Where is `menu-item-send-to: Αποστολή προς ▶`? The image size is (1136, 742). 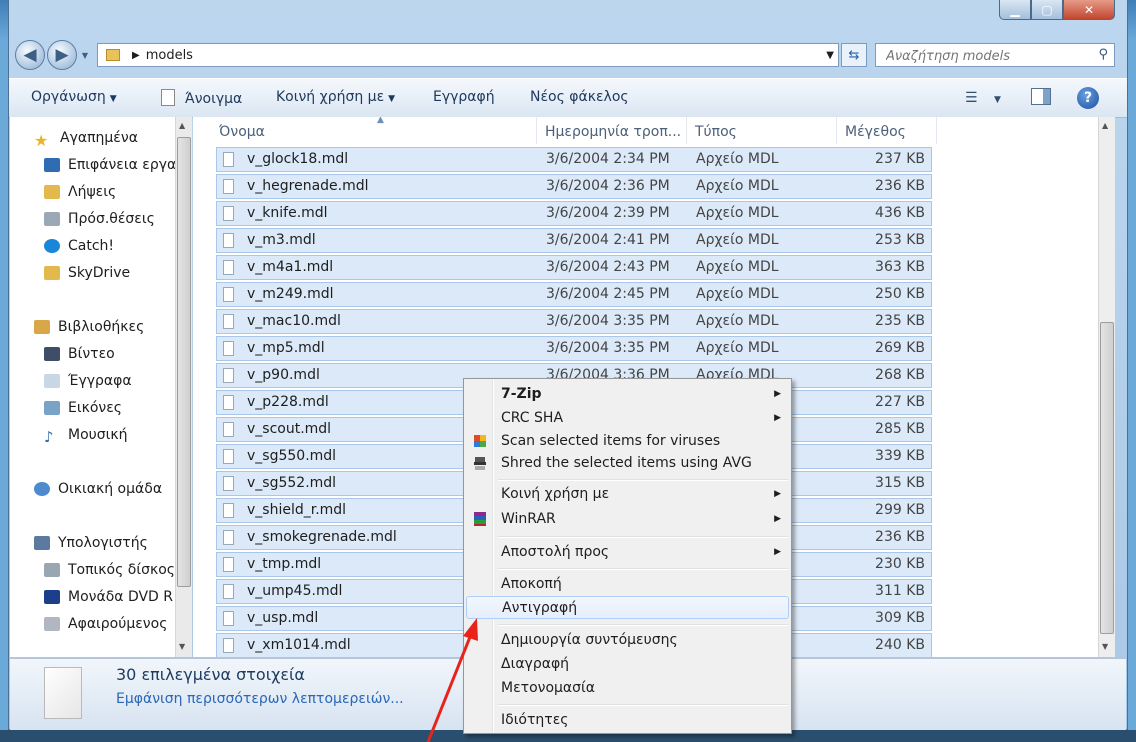
menu-item-send-to: Αποστολή προς ▶ is located at coordinates (627, 552).